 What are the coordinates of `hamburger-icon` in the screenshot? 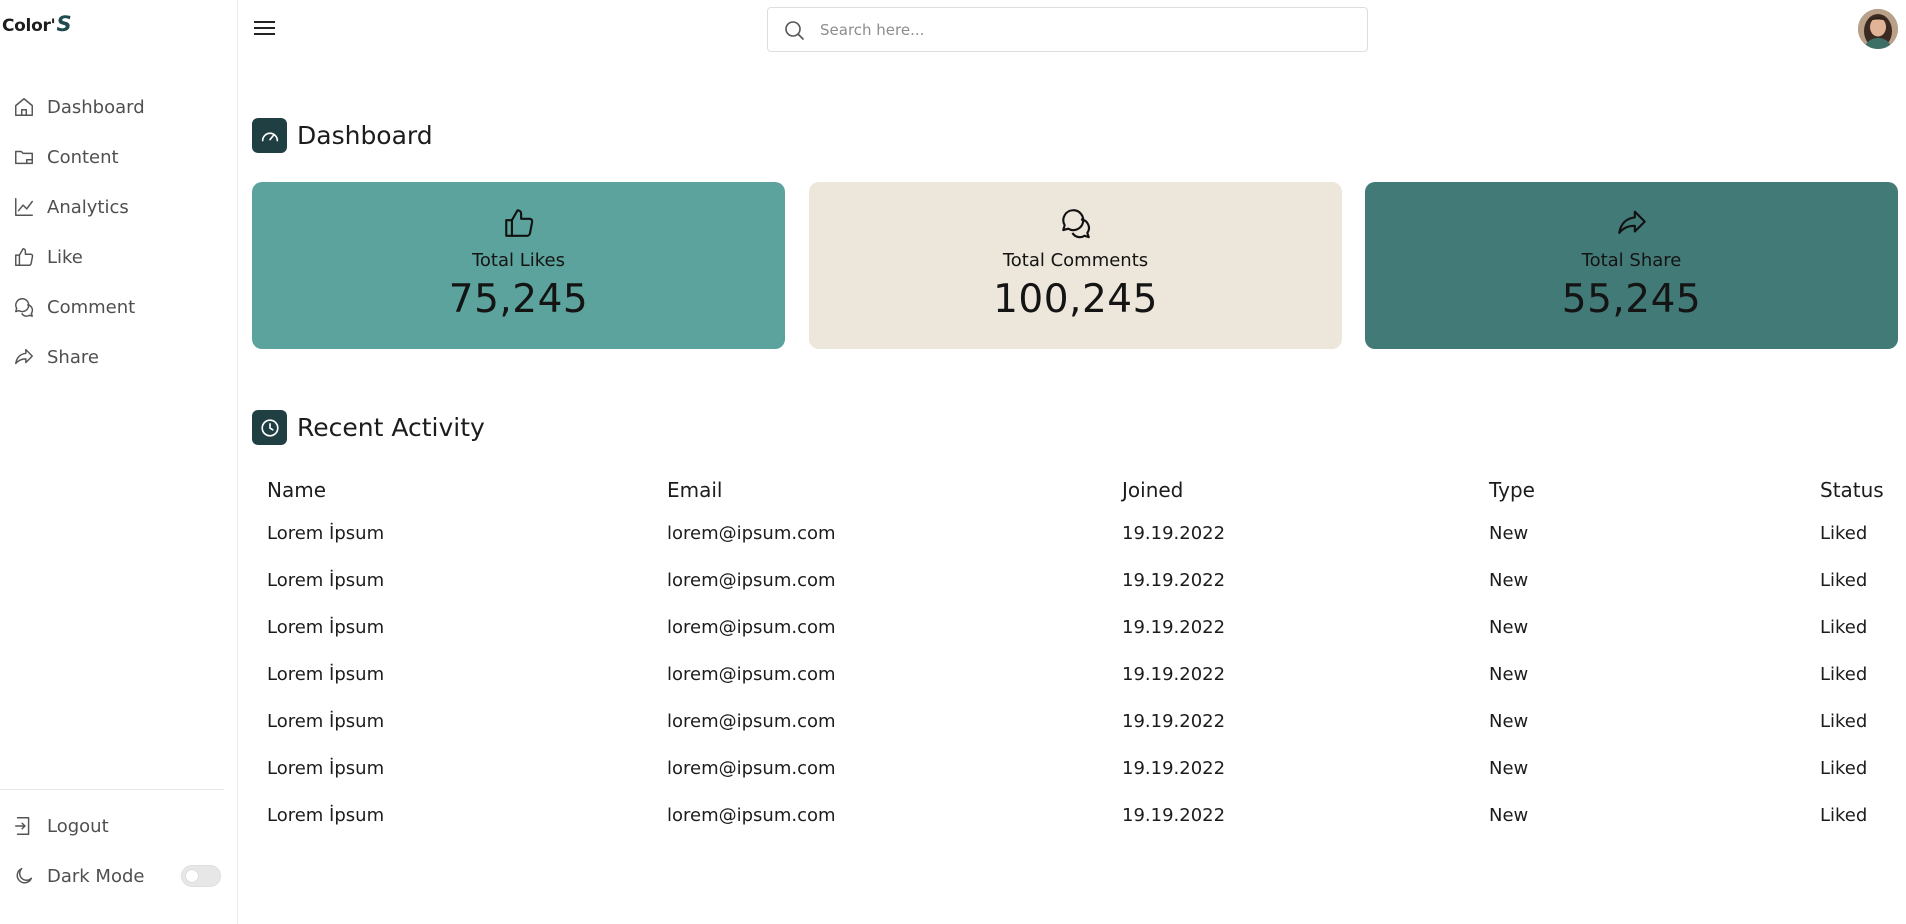 It's located at (264, 28).